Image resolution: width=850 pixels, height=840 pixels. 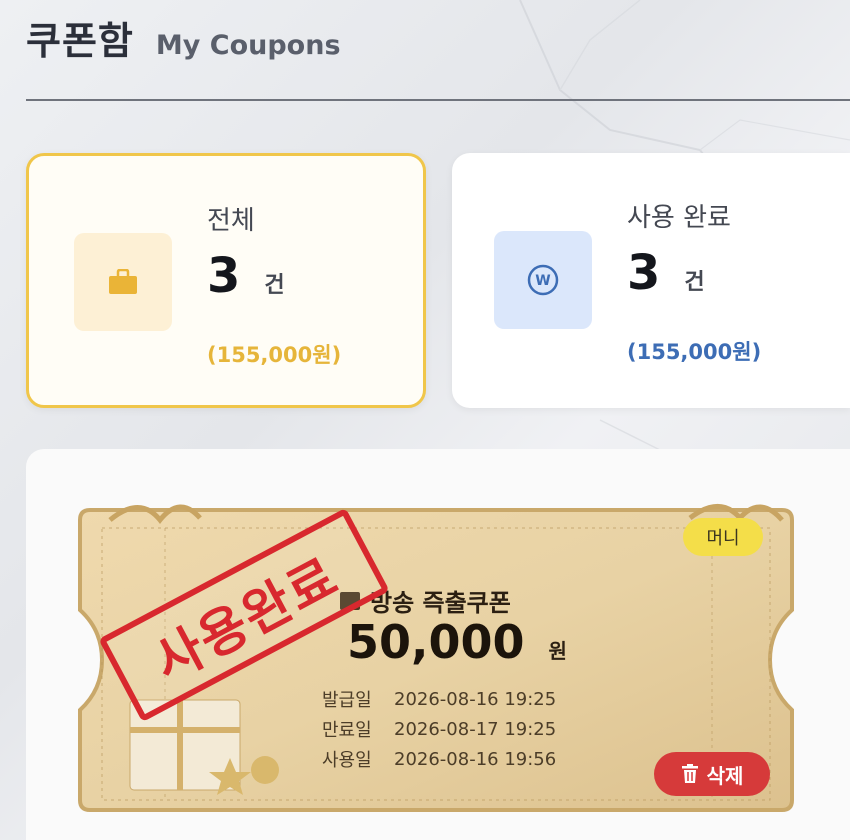 What do you see at coordinates (679, 218) in the screenshot?
I see `stat-label: 사용 완료` at bounding box center [679, 218].